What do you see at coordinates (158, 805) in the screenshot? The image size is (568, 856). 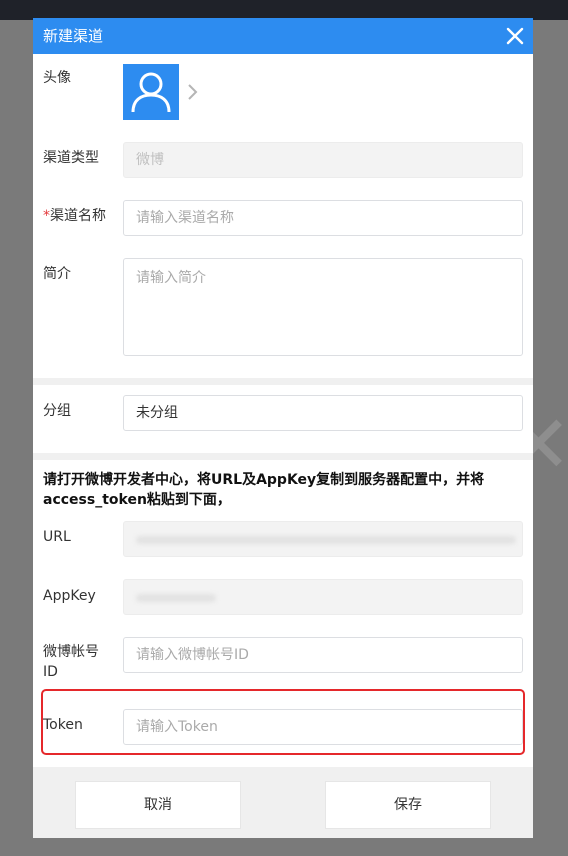 I see `cancel-button: 取消` at bounding box center [158, 805].